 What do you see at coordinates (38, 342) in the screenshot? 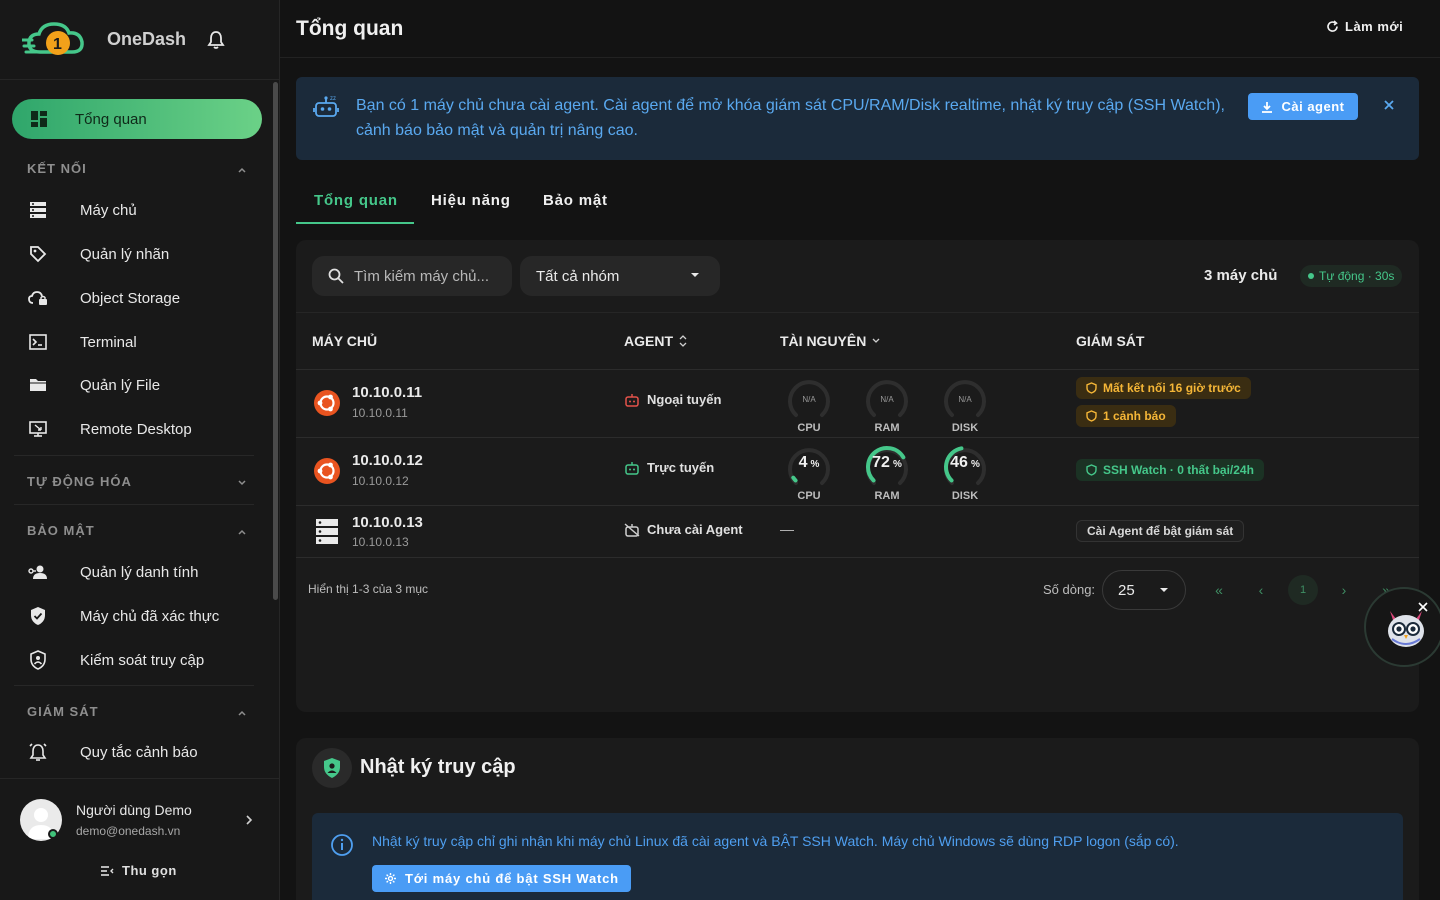
I see `terminal-icon` at bounding box center [38, 342].